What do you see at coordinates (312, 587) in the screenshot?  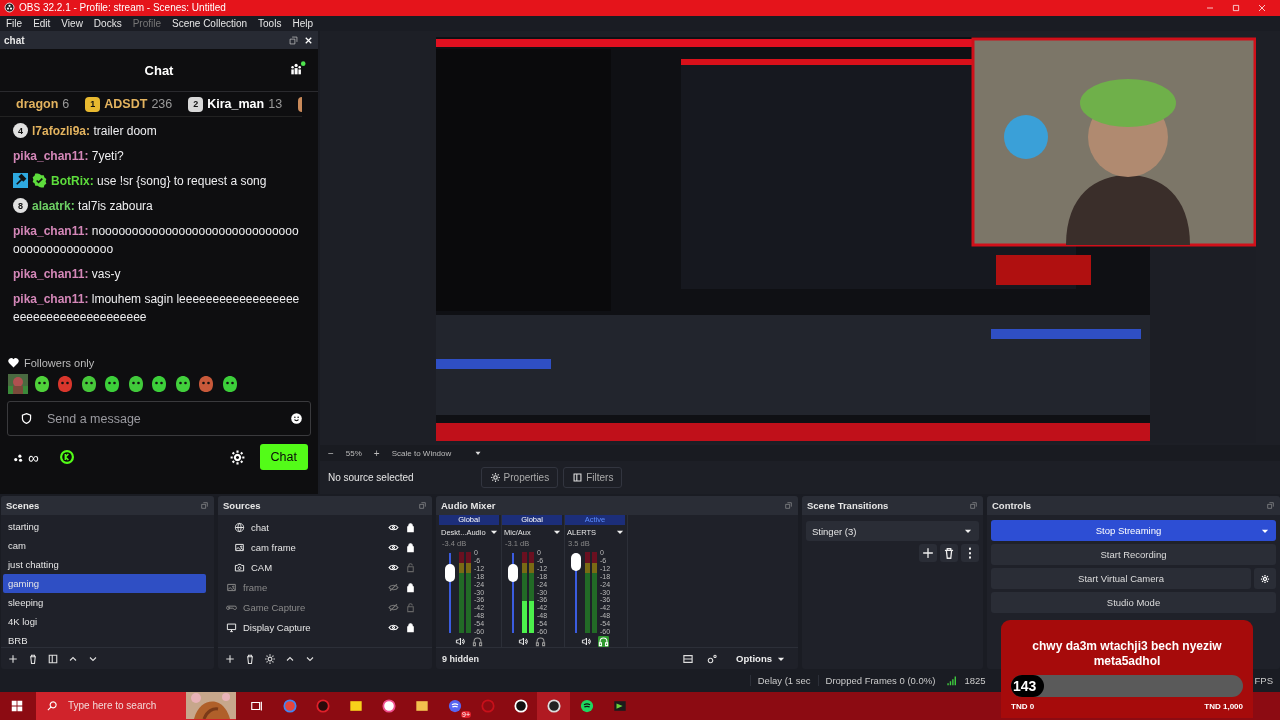 I see `source-name: frame` at bounding box center [312, 587].